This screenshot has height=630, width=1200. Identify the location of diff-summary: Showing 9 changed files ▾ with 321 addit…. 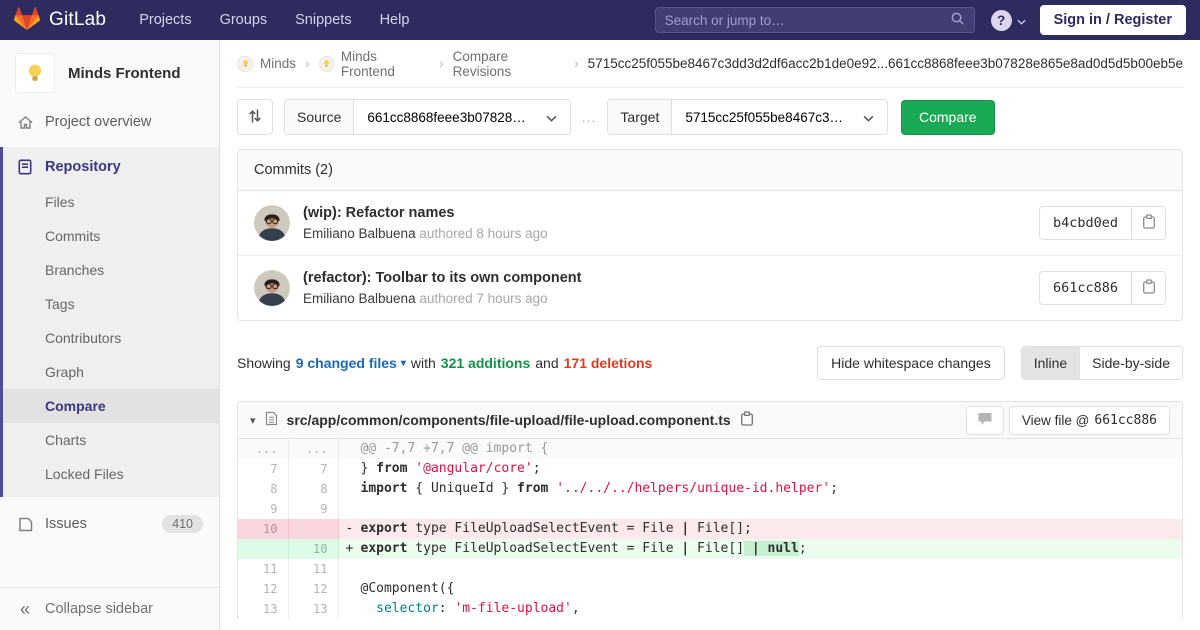
(710, 363).